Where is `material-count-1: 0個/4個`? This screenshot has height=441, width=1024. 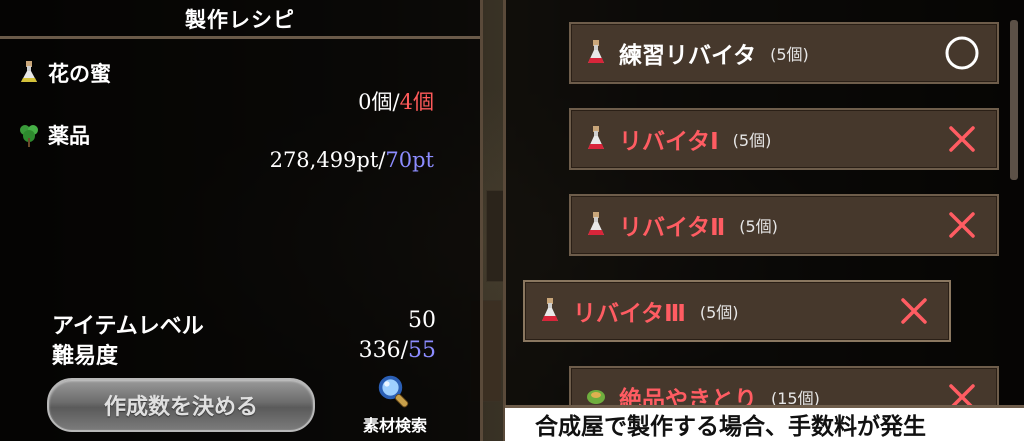 material-count-1: 0個/4個 is located at coordinates (396, 101).